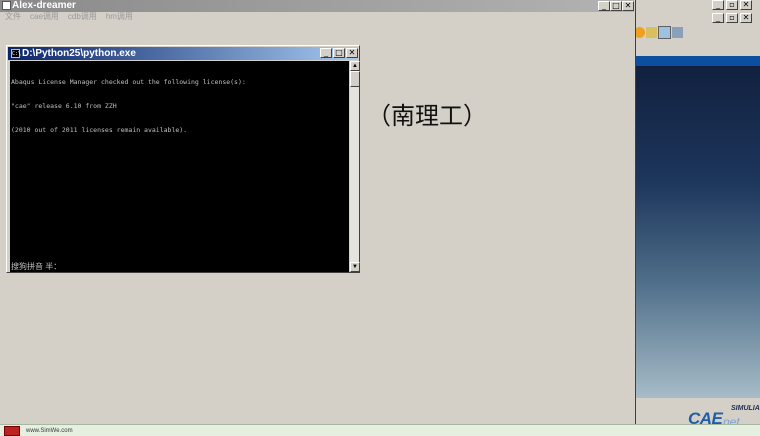 The height and width of the screenshot is (436, 760). I want to click on console-scrollbar: ▲ ▼, so click(354, 166).